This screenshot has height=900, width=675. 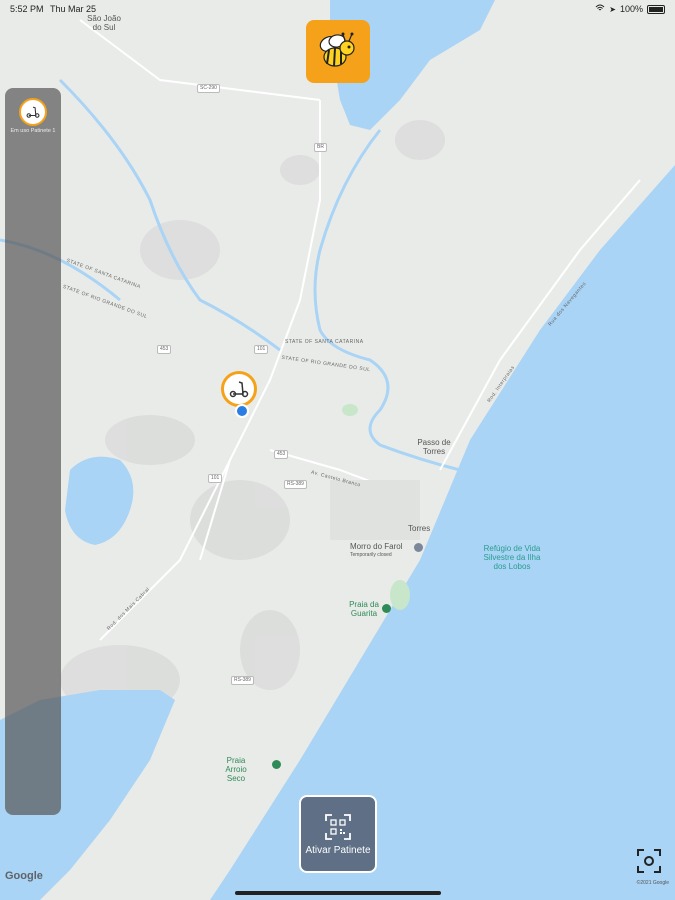 What do you see at coordinates (208, 88) in the screenshot?
I see `road-shield: SC-290` at bounding box center [208, 88].